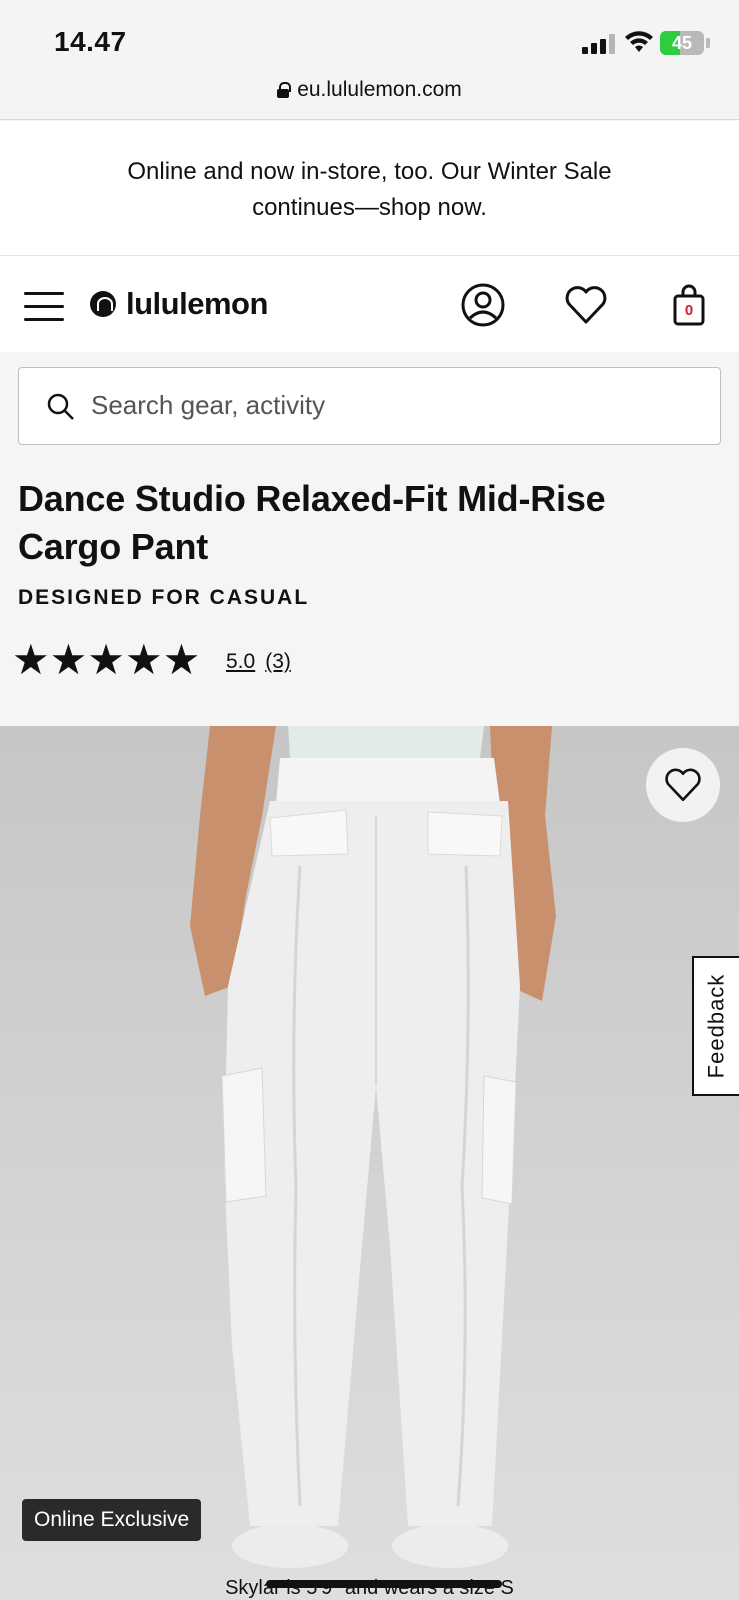 Image resolution: width=739 pixels, height=1600 pixels. What do you see at coordinates (369, 36) in the screenshot?
I see `status-bar: 14.47 45` at bounding box center [369, 36].